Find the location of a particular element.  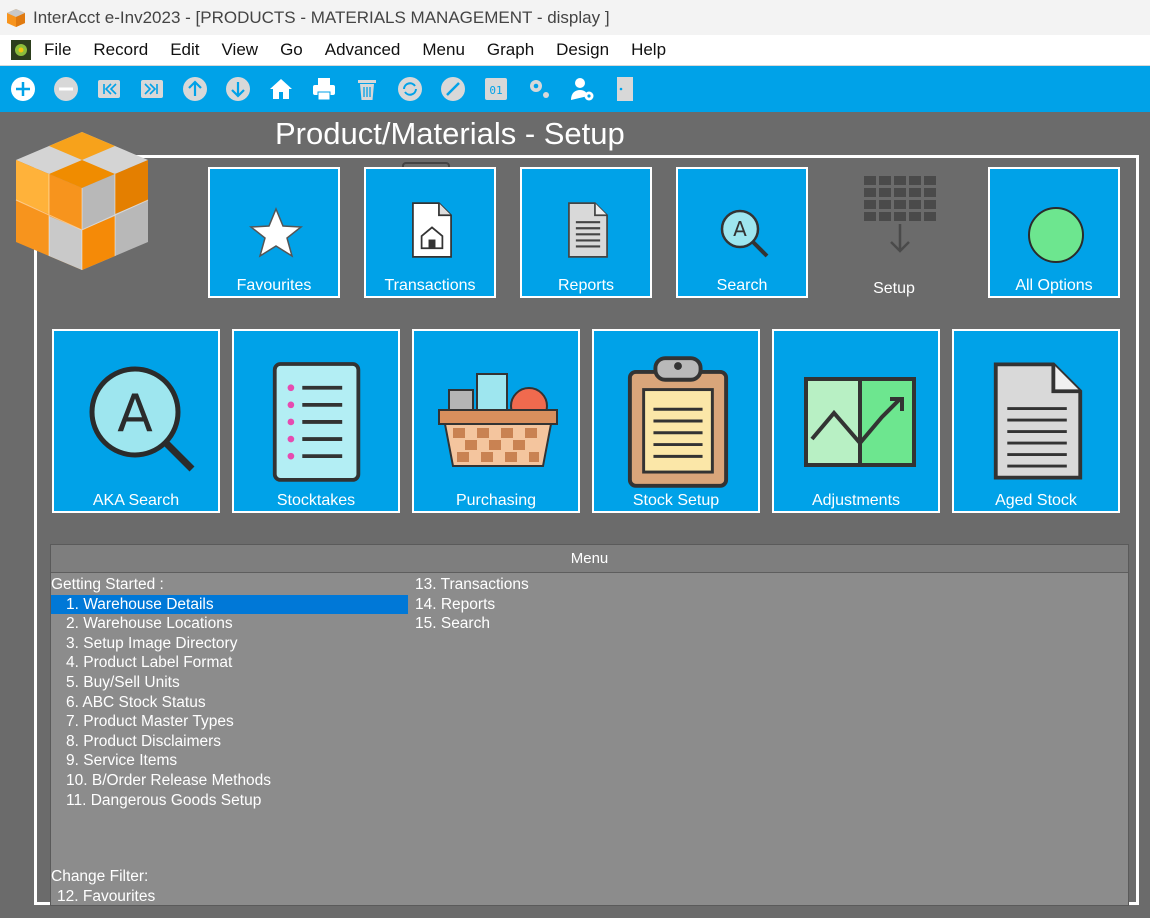

tile-setup-label: Setup is located at coordinates (894, 288).